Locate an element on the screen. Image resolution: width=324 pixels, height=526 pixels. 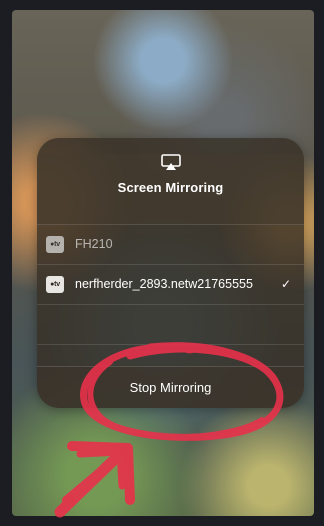
device-name-container: nerfherder_2893.netw21765555 is located at coordinates (173, 284).